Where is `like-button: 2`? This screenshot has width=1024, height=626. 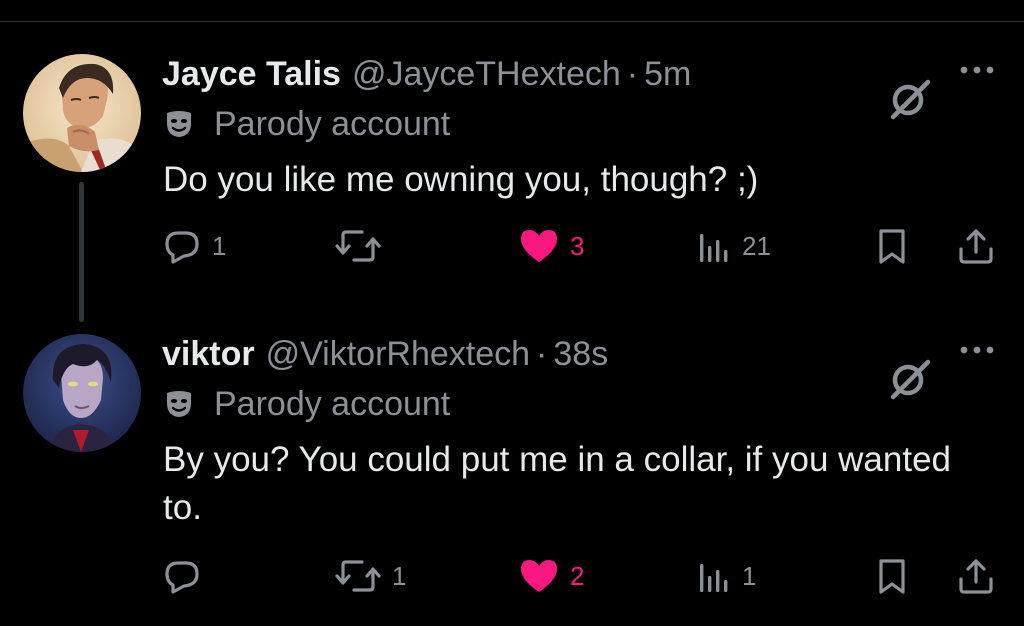
like-button: 2 is located at coordinates (551, 576).